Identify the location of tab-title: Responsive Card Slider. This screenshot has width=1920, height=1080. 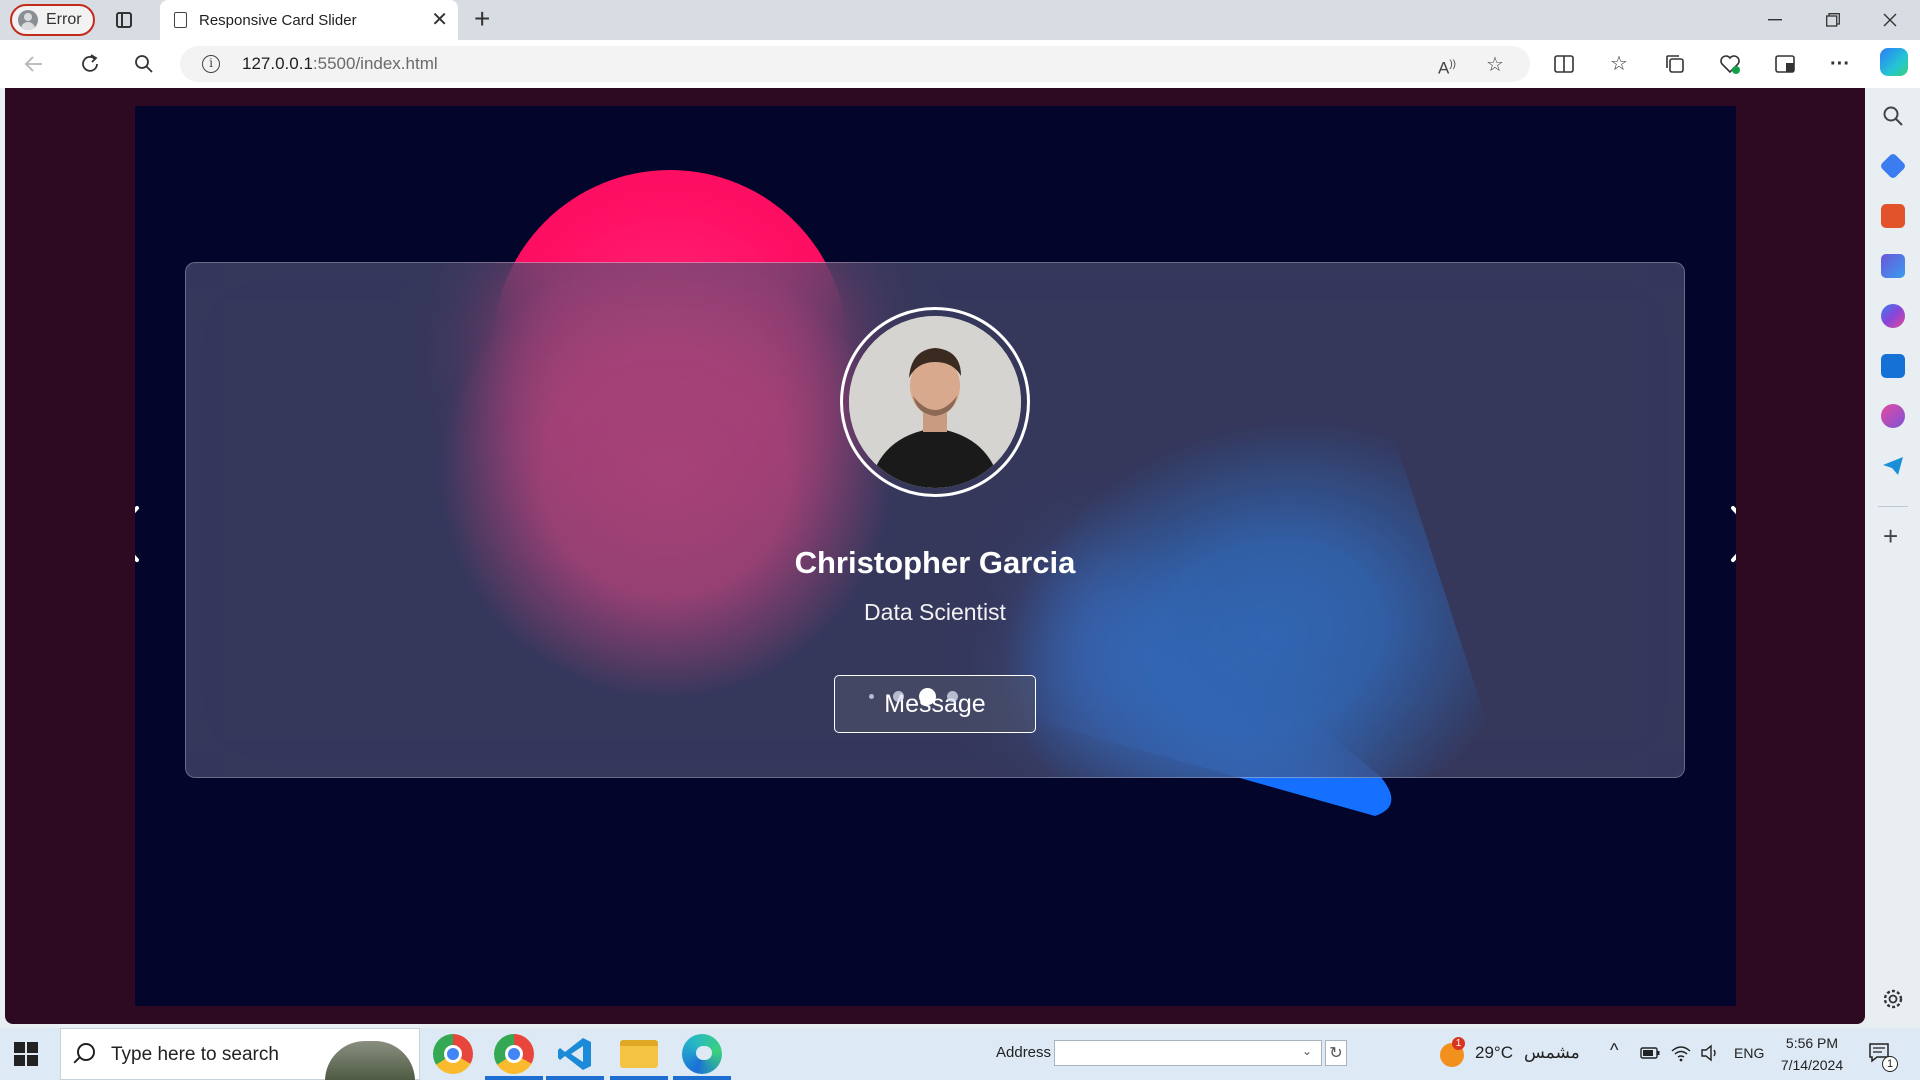
(278, 20).